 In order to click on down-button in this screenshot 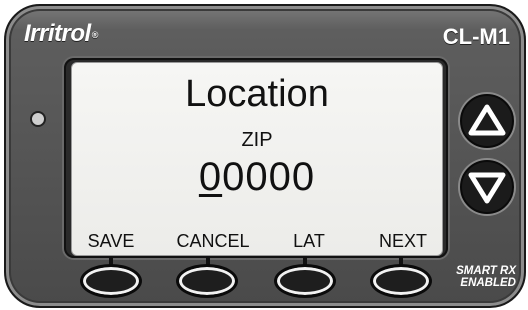, I will do `click(487, 187)`.